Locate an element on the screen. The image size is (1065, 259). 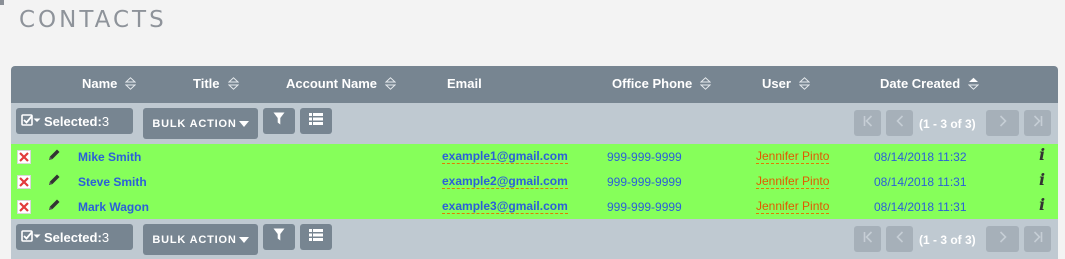
column-header-name: Name is located at coordinates (109, 83).